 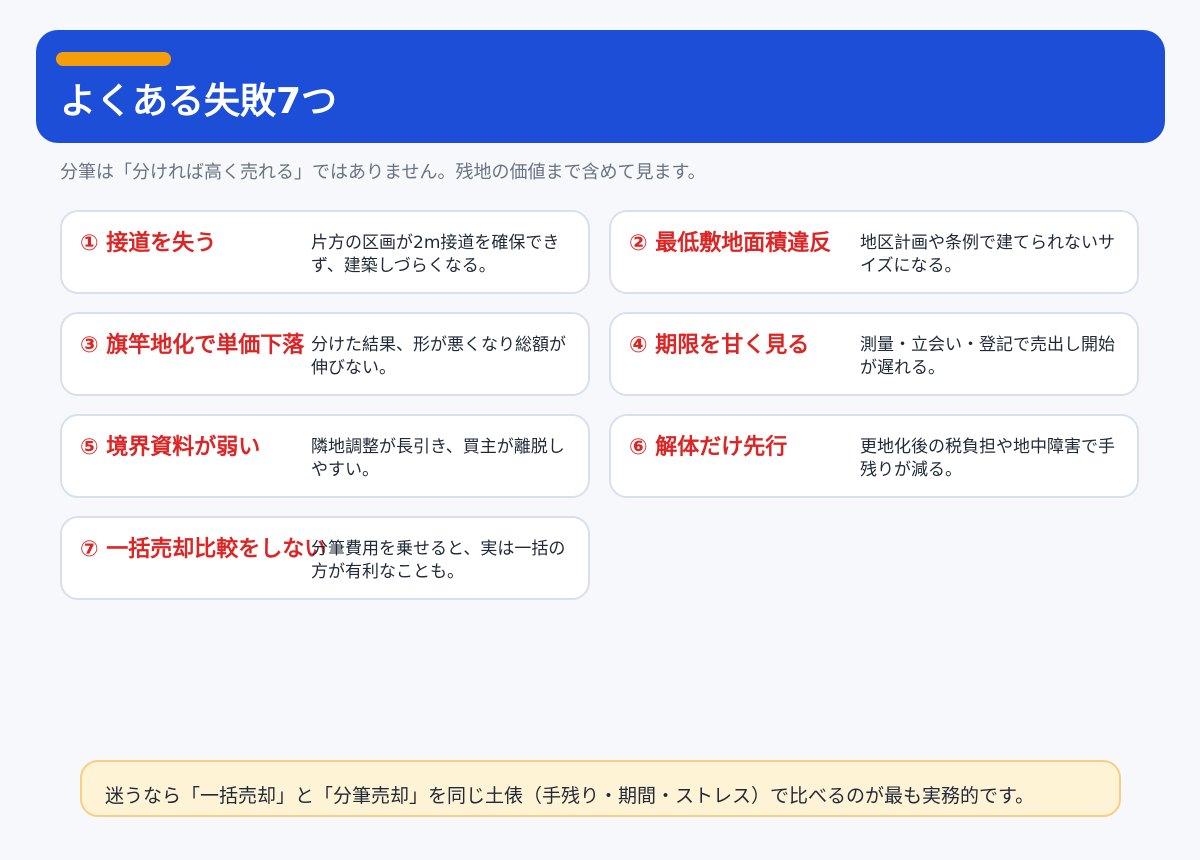 I want to click on mistake-card-5: ⑤ 境界資料が弱い 隣地調整が長引き、買主が離脱しやすい。, so click(x=325, y=456).